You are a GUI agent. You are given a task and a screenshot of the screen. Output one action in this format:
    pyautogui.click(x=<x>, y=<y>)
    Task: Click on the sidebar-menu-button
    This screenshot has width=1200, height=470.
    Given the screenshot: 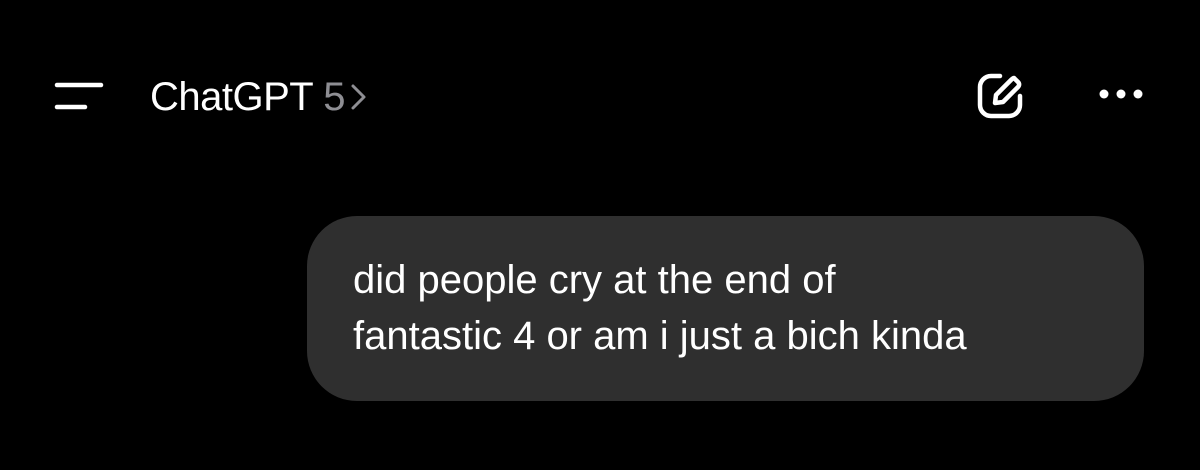 What is the action you would take?
    pyautogui.click(x=80, y=96)
    